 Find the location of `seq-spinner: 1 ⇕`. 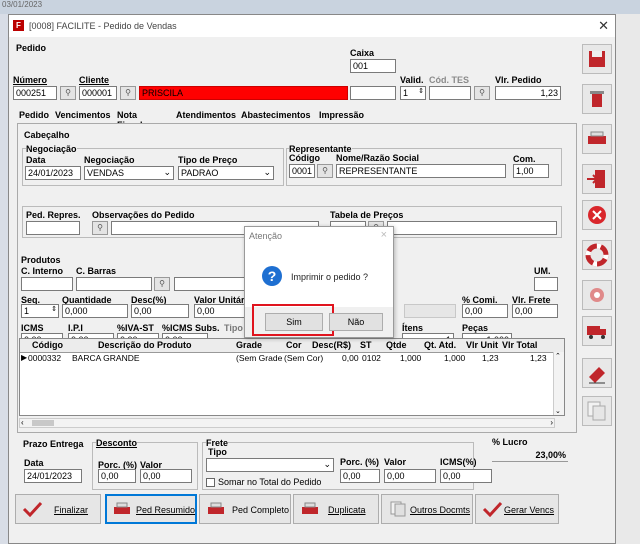

seq-spinner: 1 ⇕ is located at coordinates (40, 311).